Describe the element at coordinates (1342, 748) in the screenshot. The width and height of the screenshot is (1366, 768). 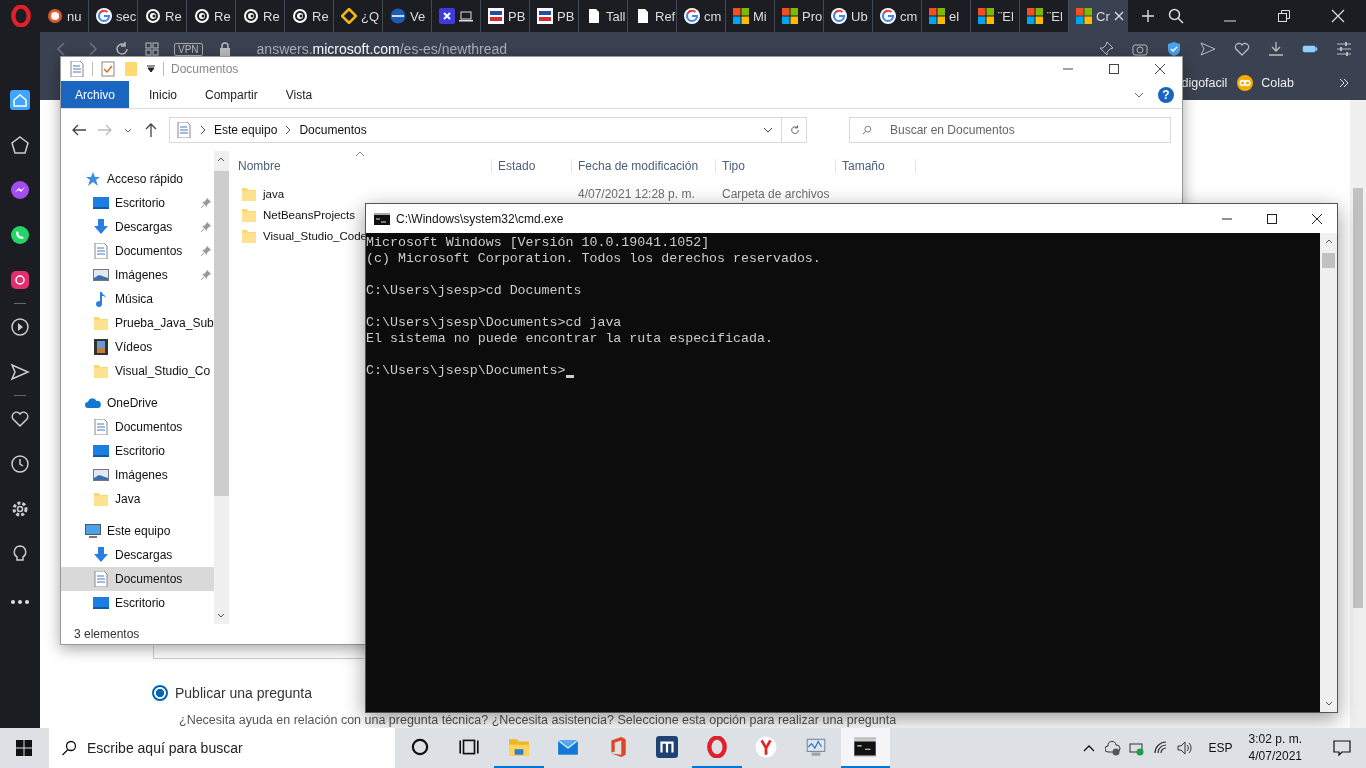
I see `notification-icon` at that location.